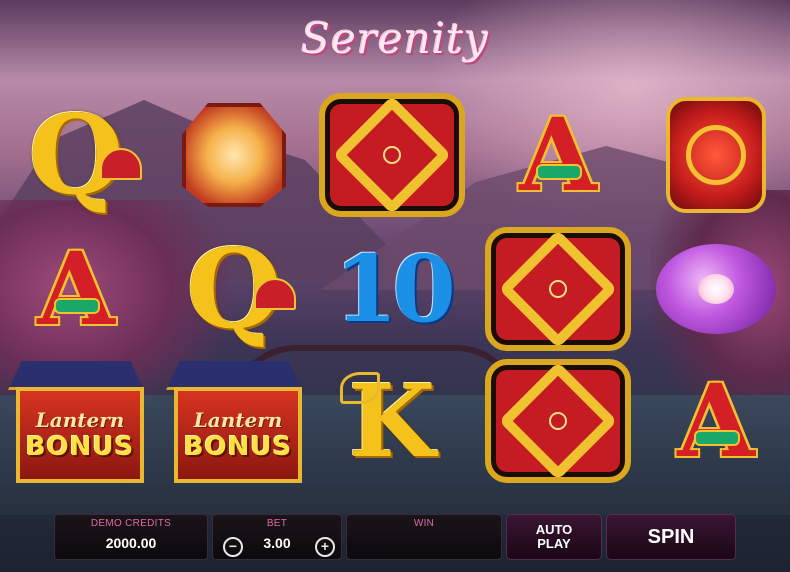  What do you see at coordinates (671, 537) in the screenshot?
I see `spin-button: SPIN` at bounding box center [671, 537].